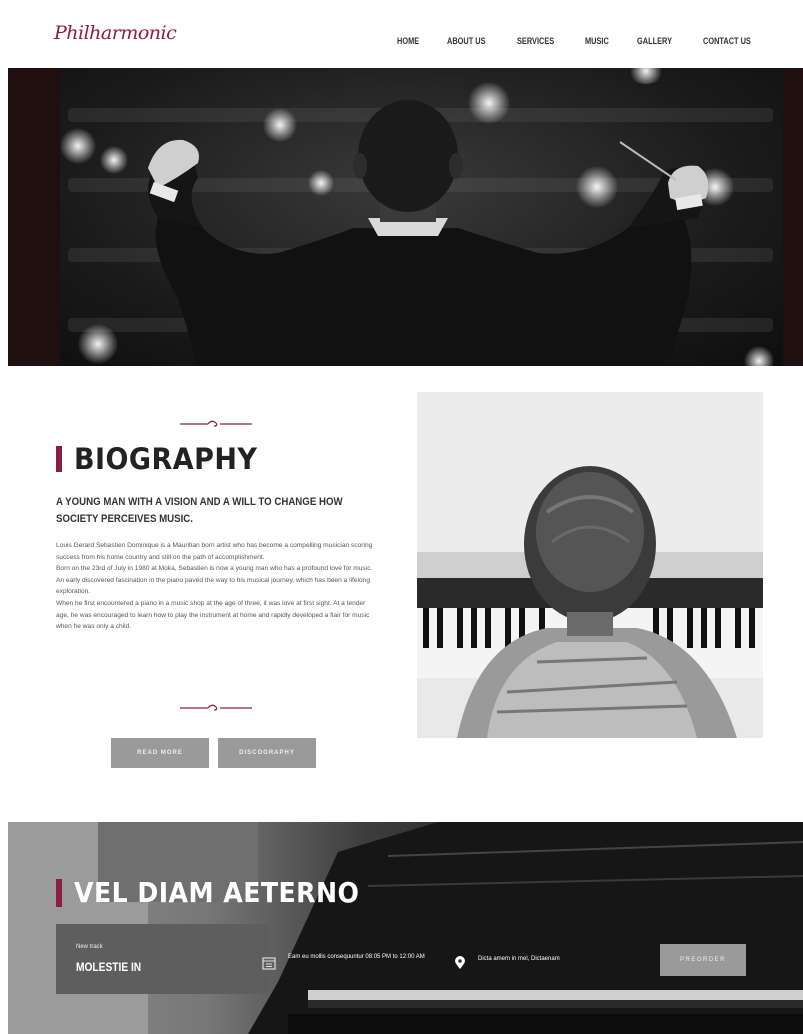  What do you see at coordinates (519, 959) in the screenshot?
I see `event-location: Dicta amem in mel, Dictaenam` at bounding box center [519, 959].